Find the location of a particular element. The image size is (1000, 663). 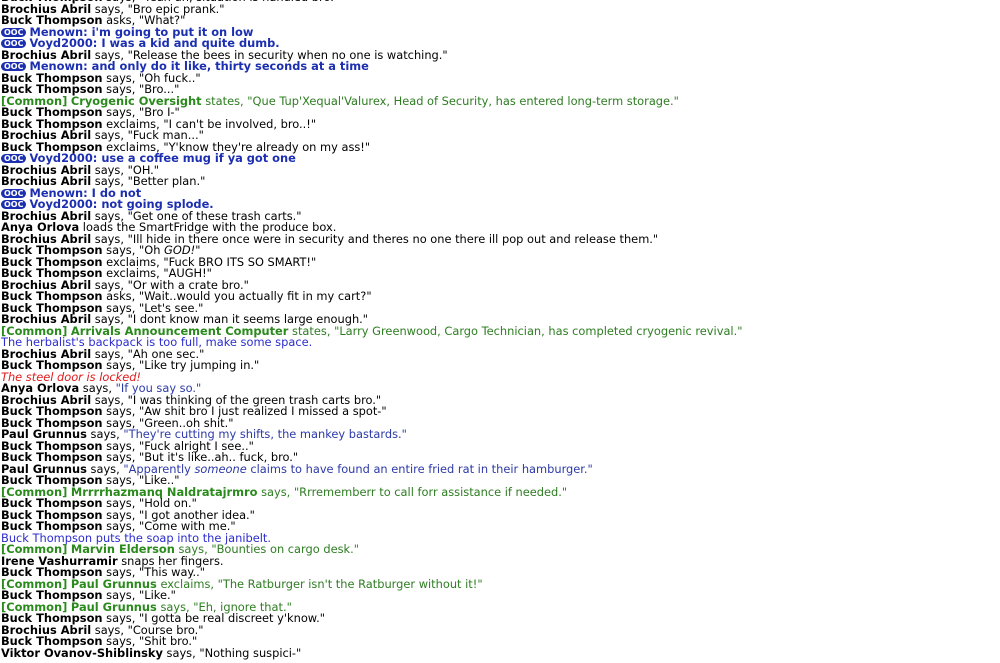

chat-line: Brochius Abril says, "Better plan." is located at coordinates (496, 181).